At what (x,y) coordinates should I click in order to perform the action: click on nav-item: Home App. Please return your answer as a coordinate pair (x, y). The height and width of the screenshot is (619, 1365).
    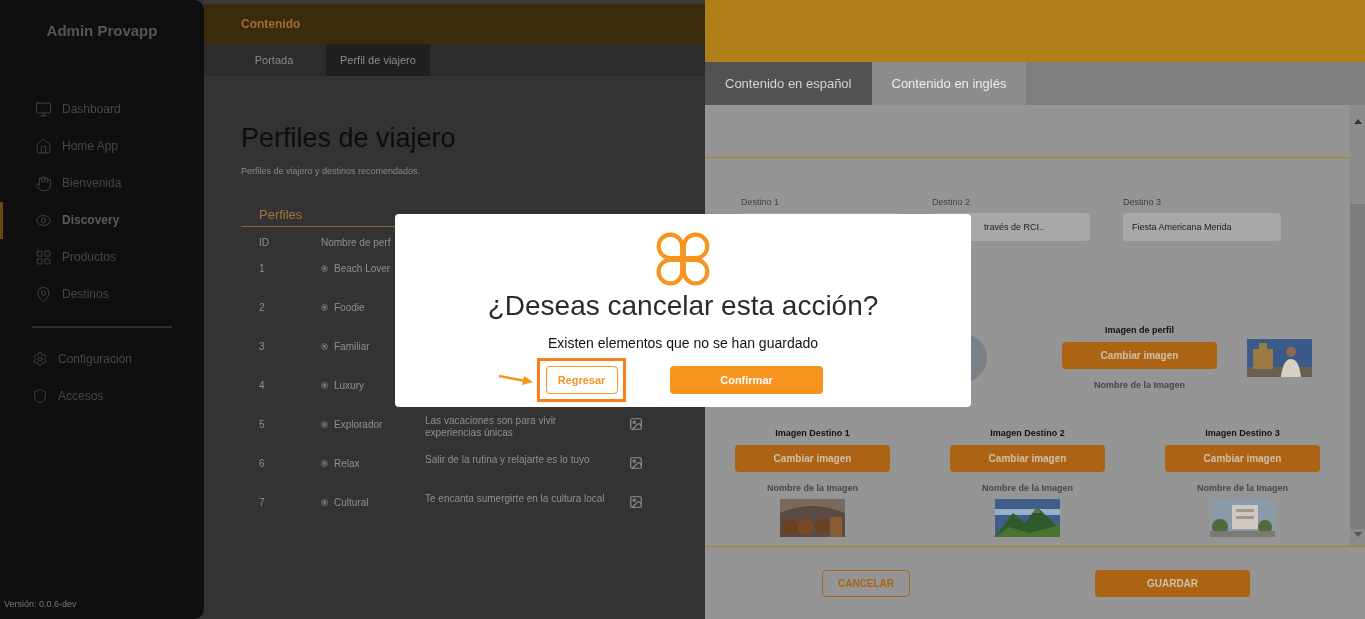
    Looking at the image, I should click on (98, 146).